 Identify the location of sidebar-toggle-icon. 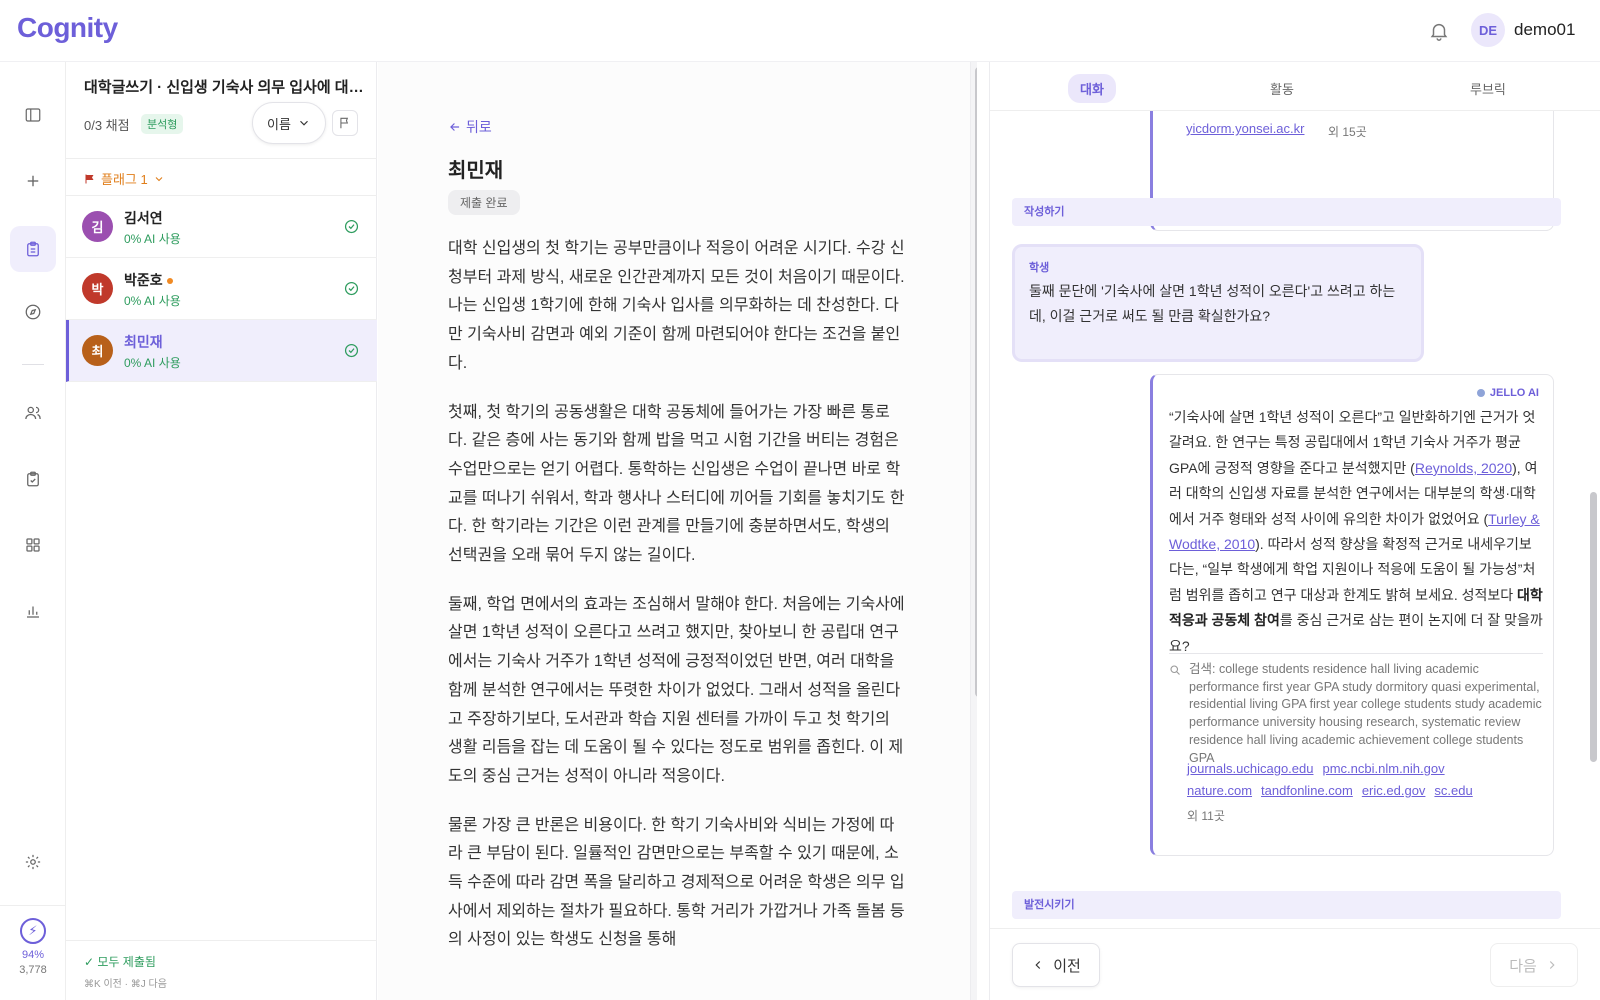
(33, 115).